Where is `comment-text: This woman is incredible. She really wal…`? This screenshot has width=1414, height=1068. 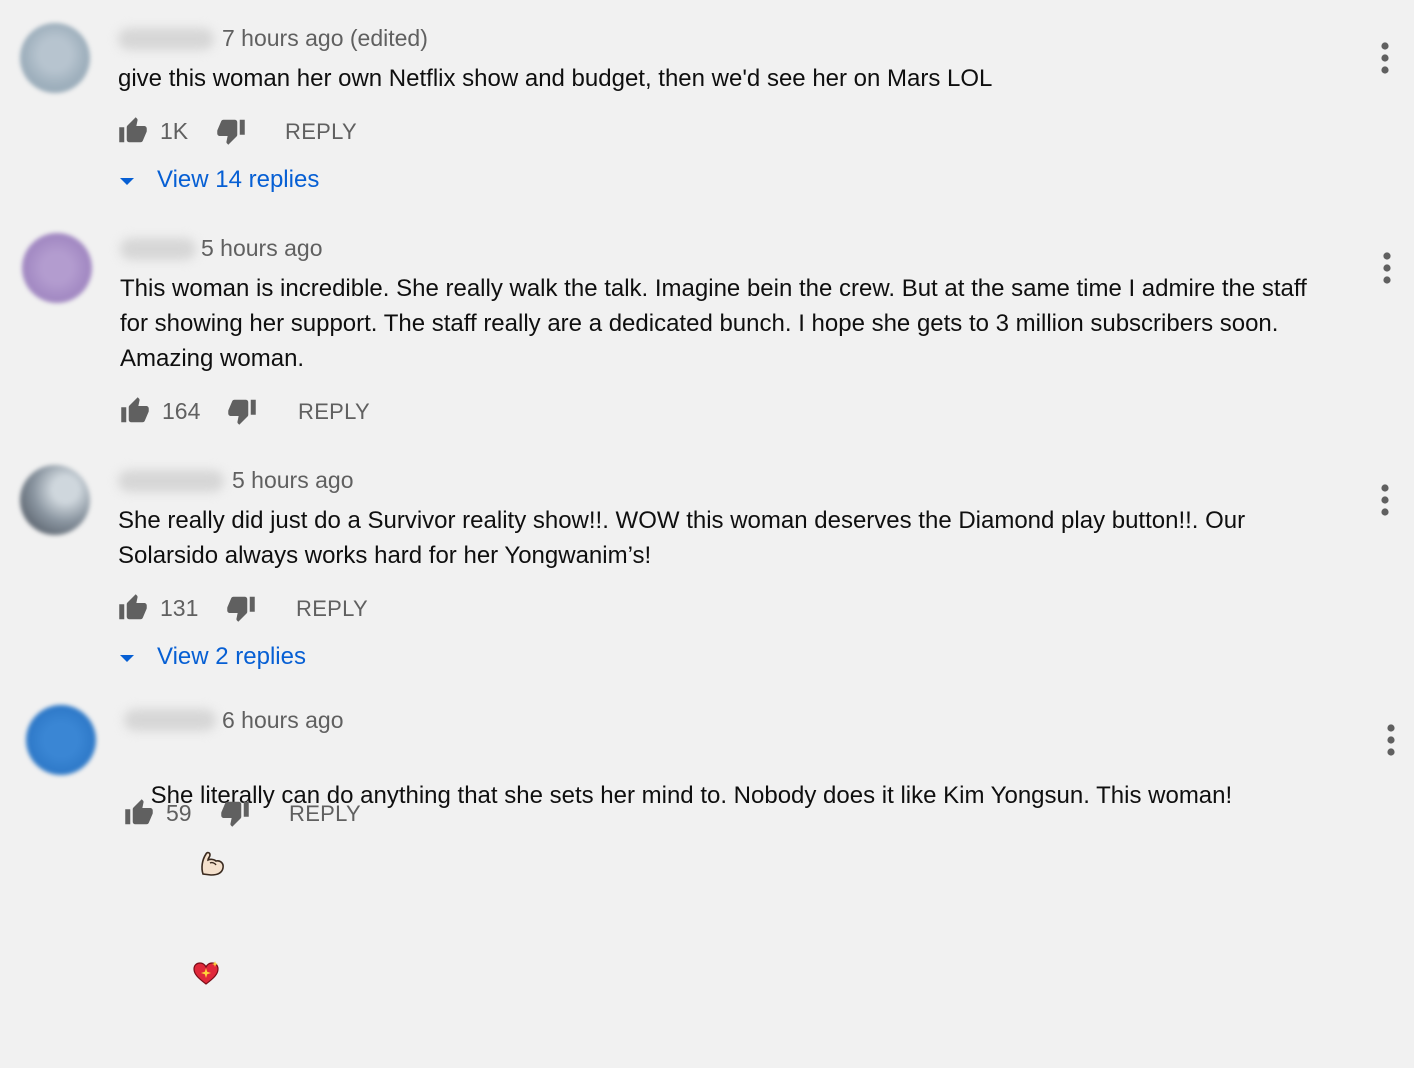
comment-text: This woman is incredible. She really wal… is located at coordinates (717, 323).